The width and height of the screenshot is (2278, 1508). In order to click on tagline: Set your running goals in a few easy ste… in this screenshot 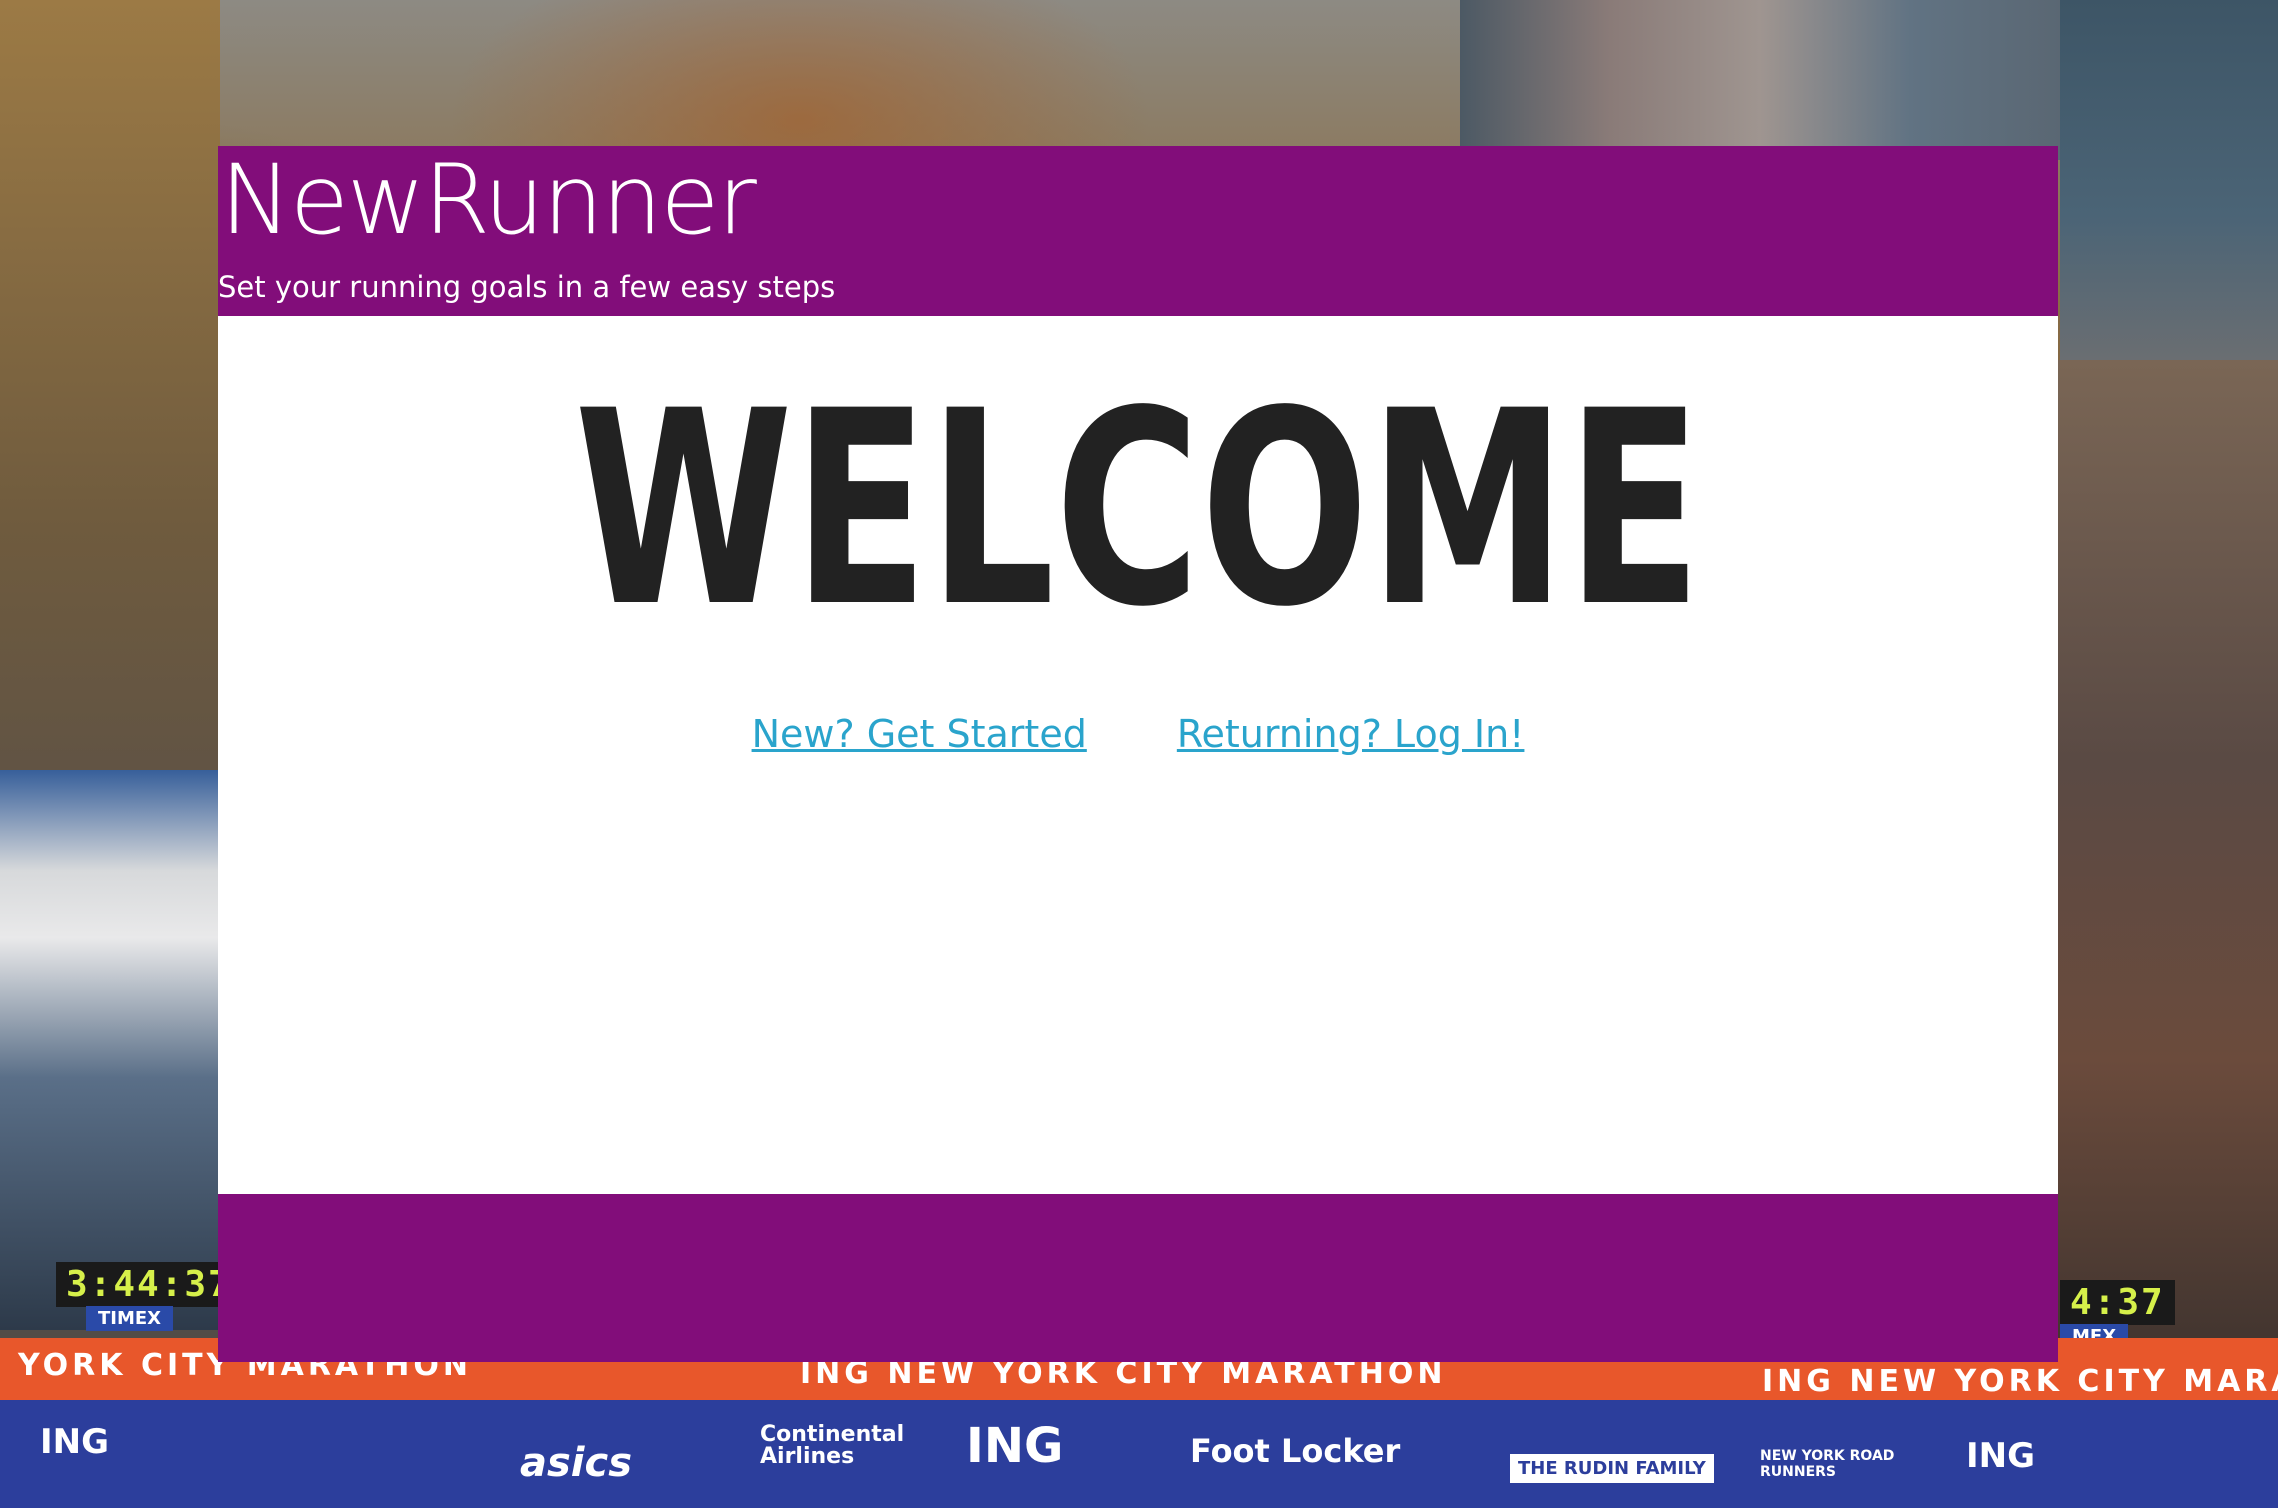, I will do `click(527, 287)`.